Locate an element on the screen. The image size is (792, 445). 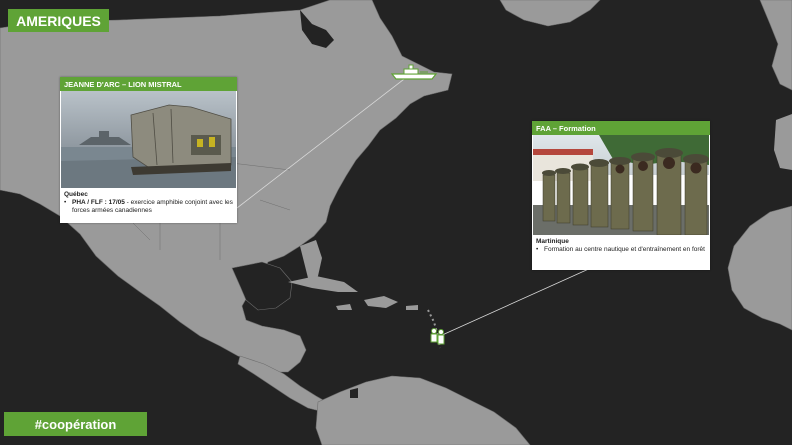
card-location: Québec is located at coordinates (76, 194).